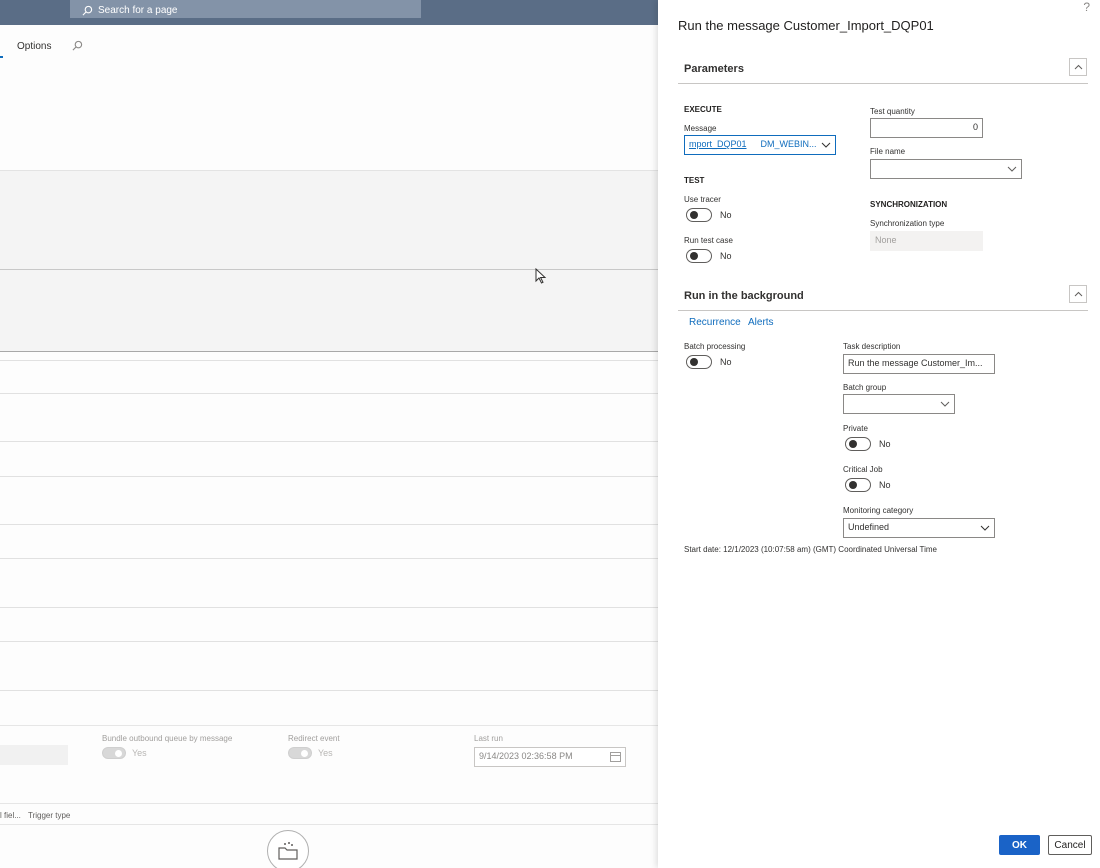  What do you see at coordinates (878, 510) in the screenshot?
I see `monitoring-category-label: Monitoring category` at bounding box center [878, 510].